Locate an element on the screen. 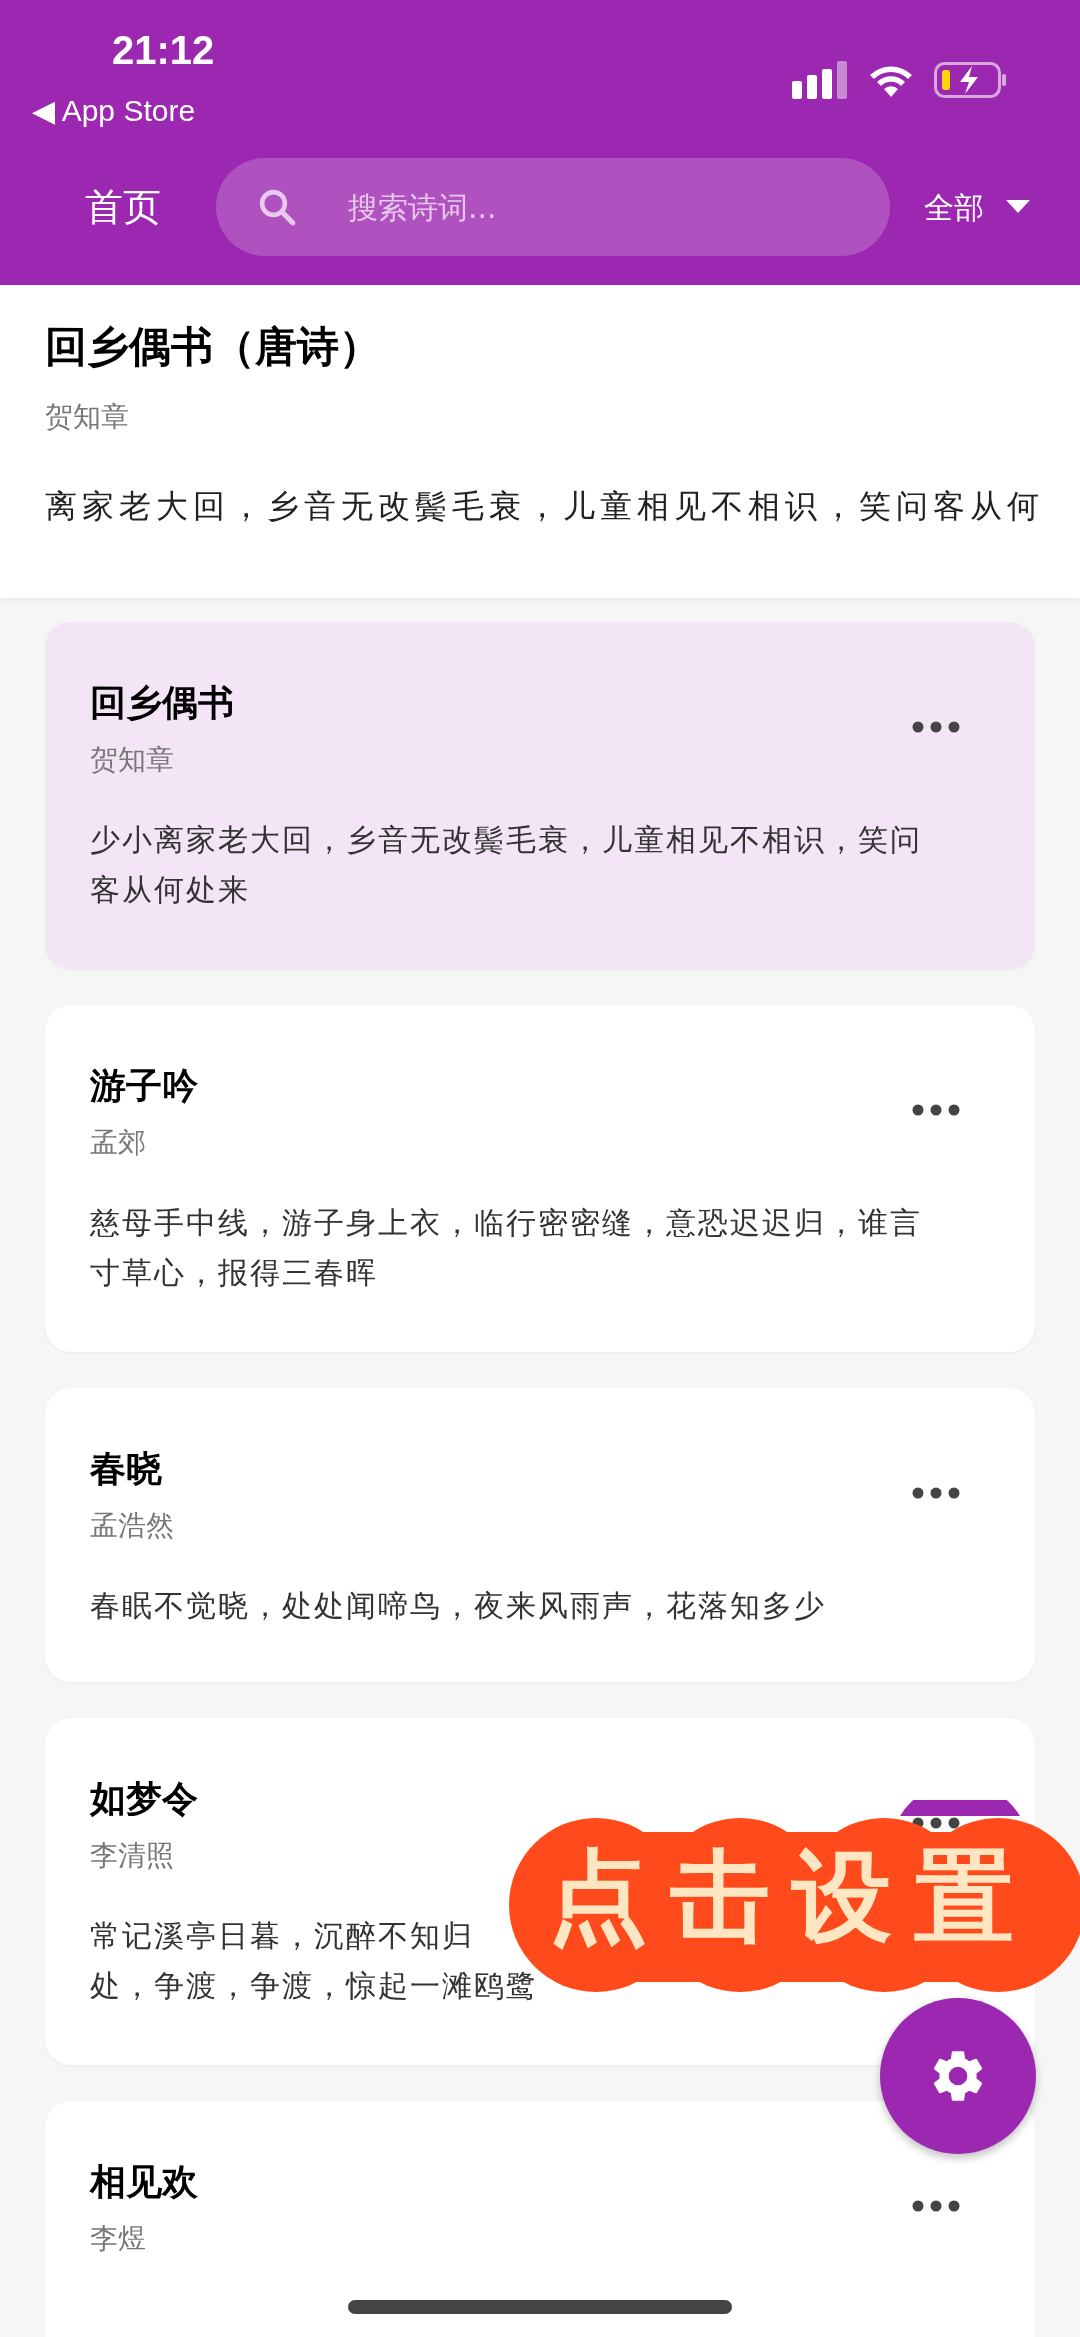 This screenshot has width=1080, height=2337. battery-icon is located at coordinates (971, 80).